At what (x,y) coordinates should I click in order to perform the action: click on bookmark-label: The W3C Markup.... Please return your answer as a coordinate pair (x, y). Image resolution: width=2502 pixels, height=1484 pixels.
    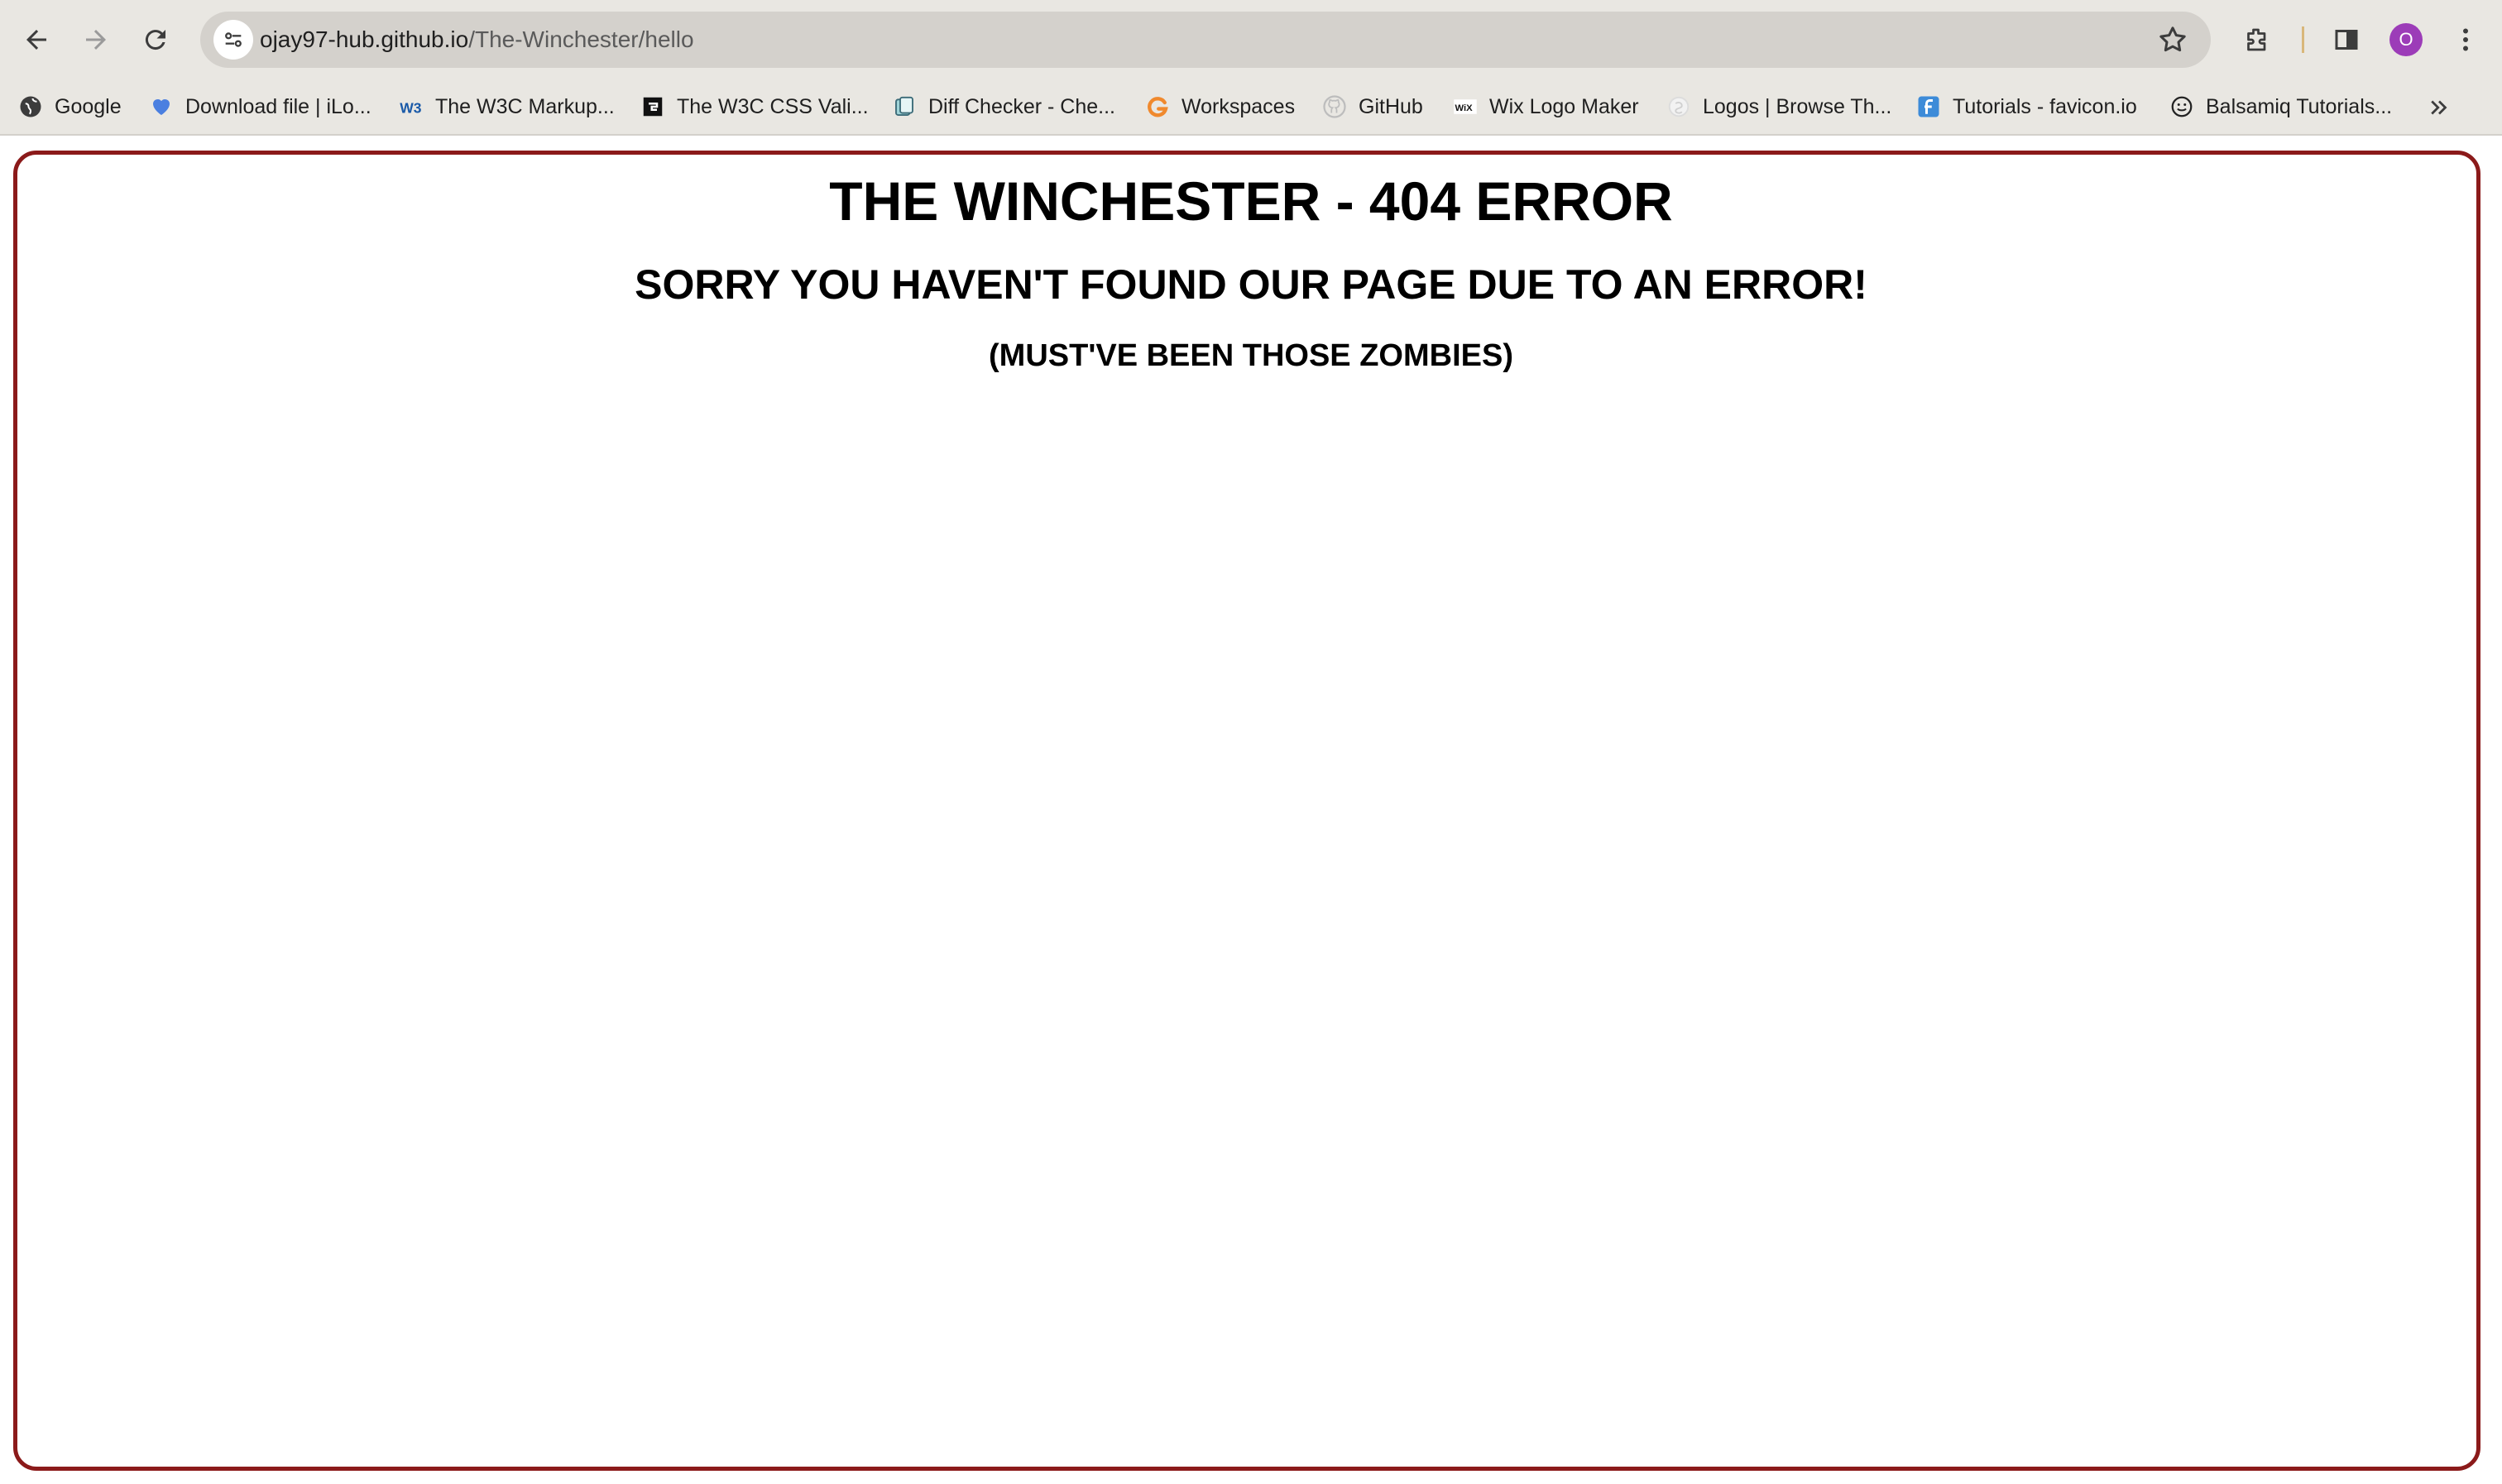
    Looking at the image, I should click on (525, 106).